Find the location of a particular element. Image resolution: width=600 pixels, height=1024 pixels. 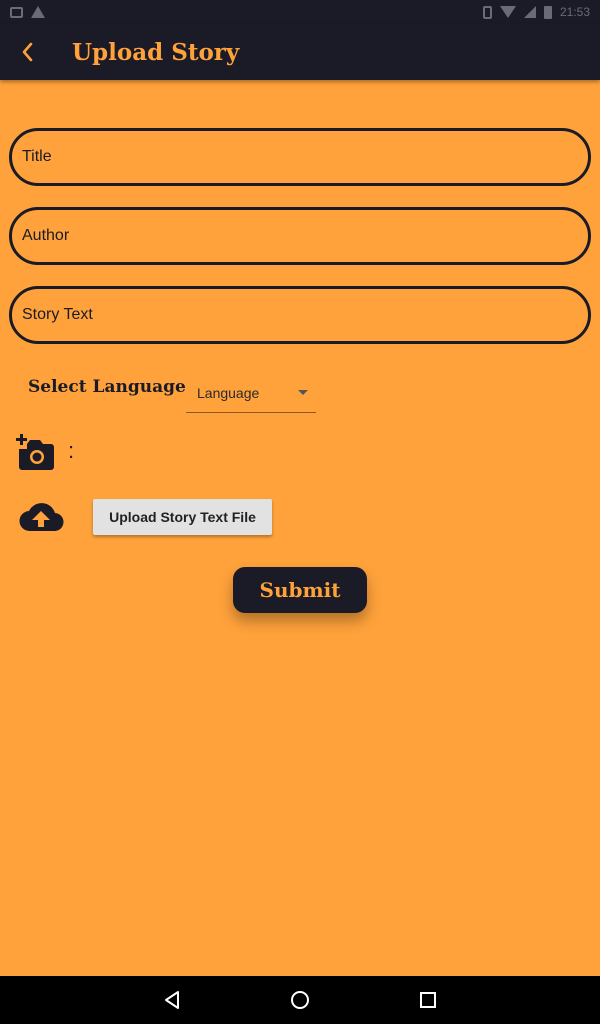

language-selected-value: Language is located at coordinates (228, 393).